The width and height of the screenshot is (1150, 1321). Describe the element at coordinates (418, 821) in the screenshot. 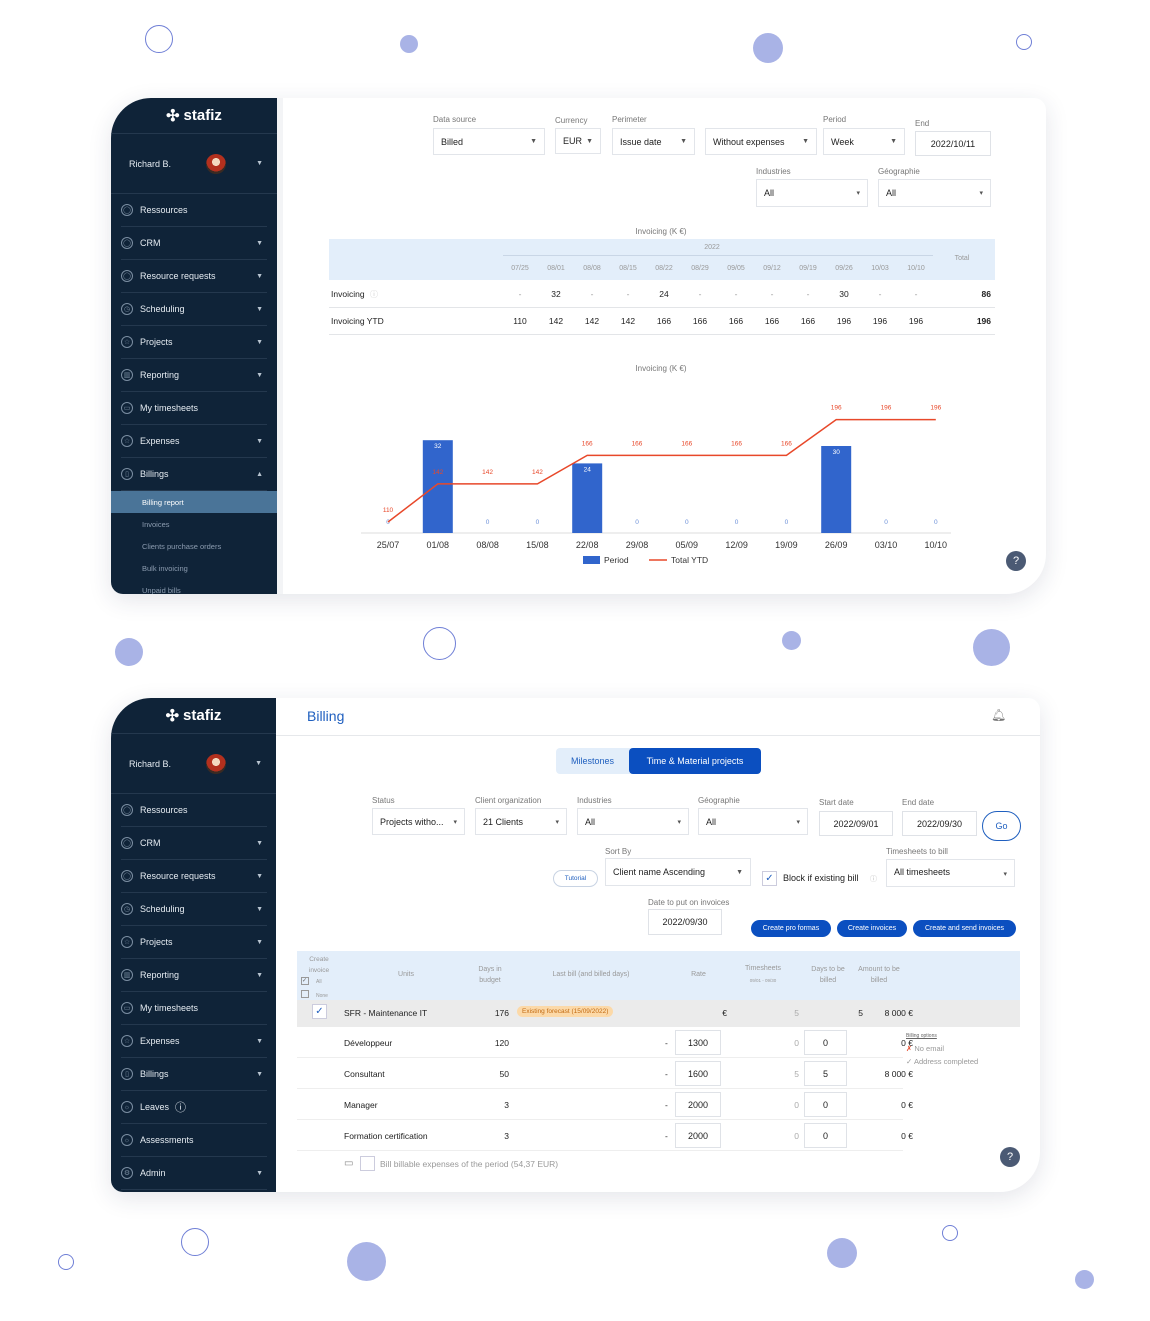

I see `status-select: Projects witho... ▾` at that location.